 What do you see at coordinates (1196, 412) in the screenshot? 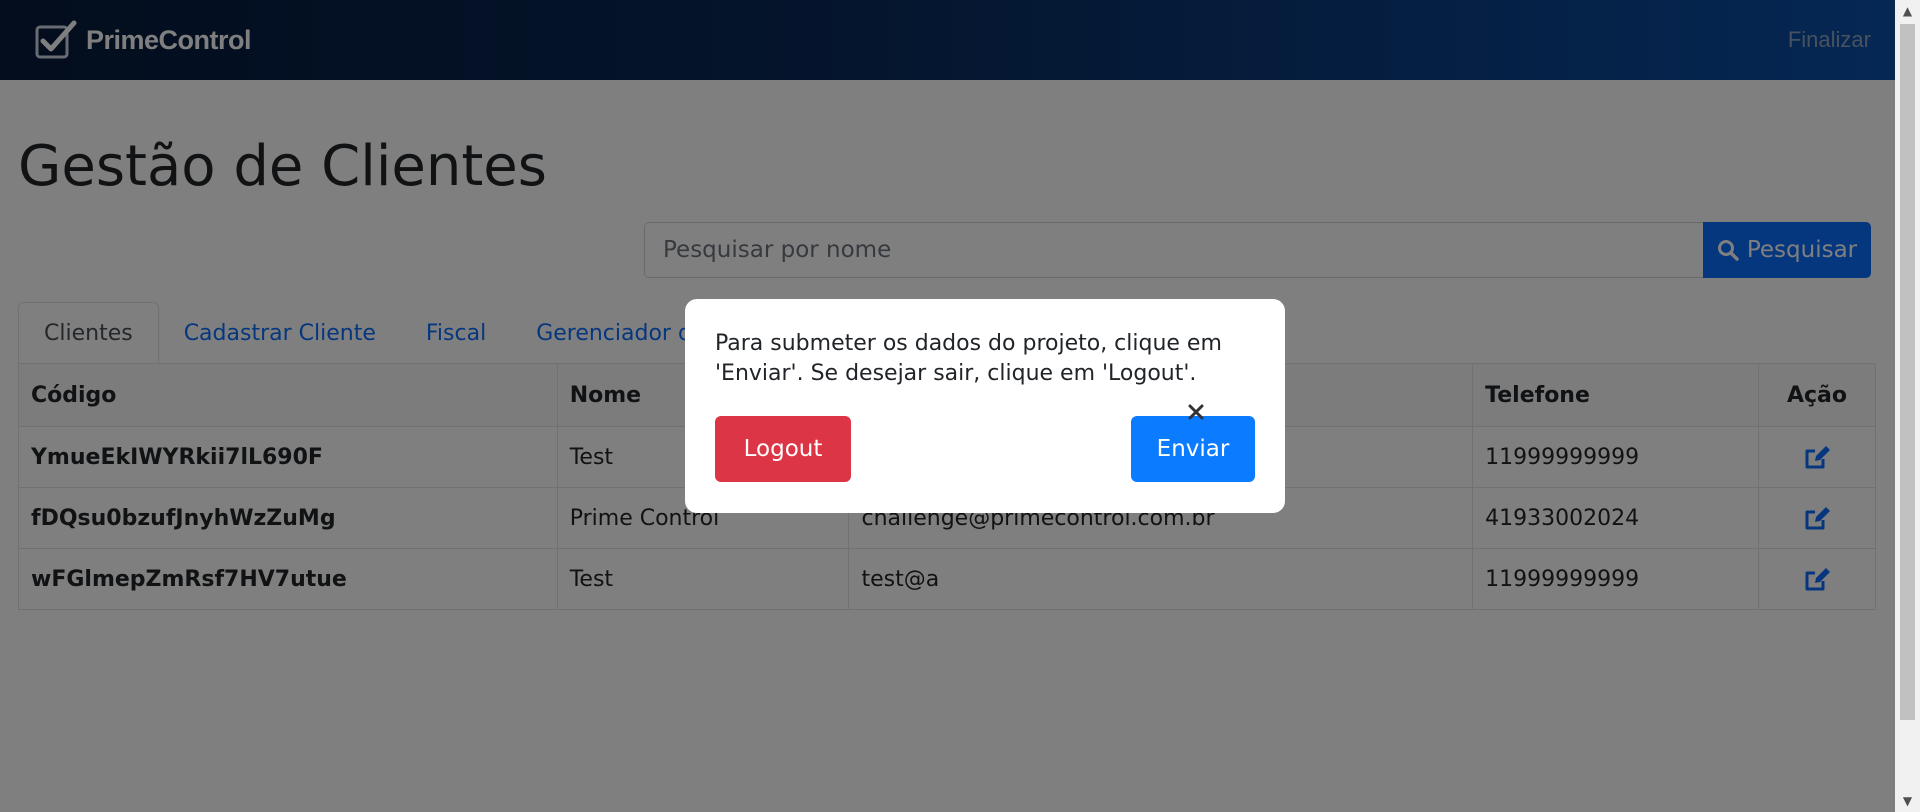
I see `close-icon` at bounding box center [1196, 412].